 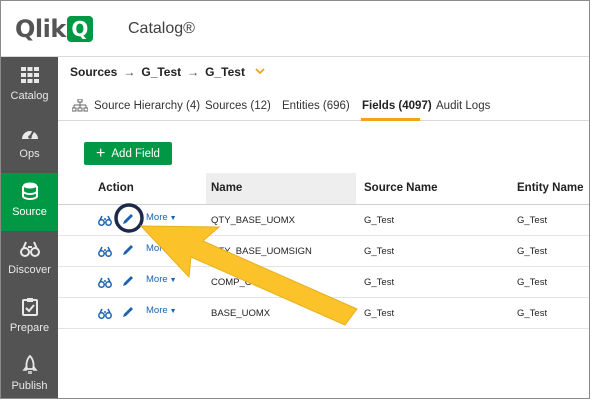 What do you see at coordinates (29, 260) in the screenshot?
I see `sidebar-item-discover: Discover` at bounding box center [29, 260].